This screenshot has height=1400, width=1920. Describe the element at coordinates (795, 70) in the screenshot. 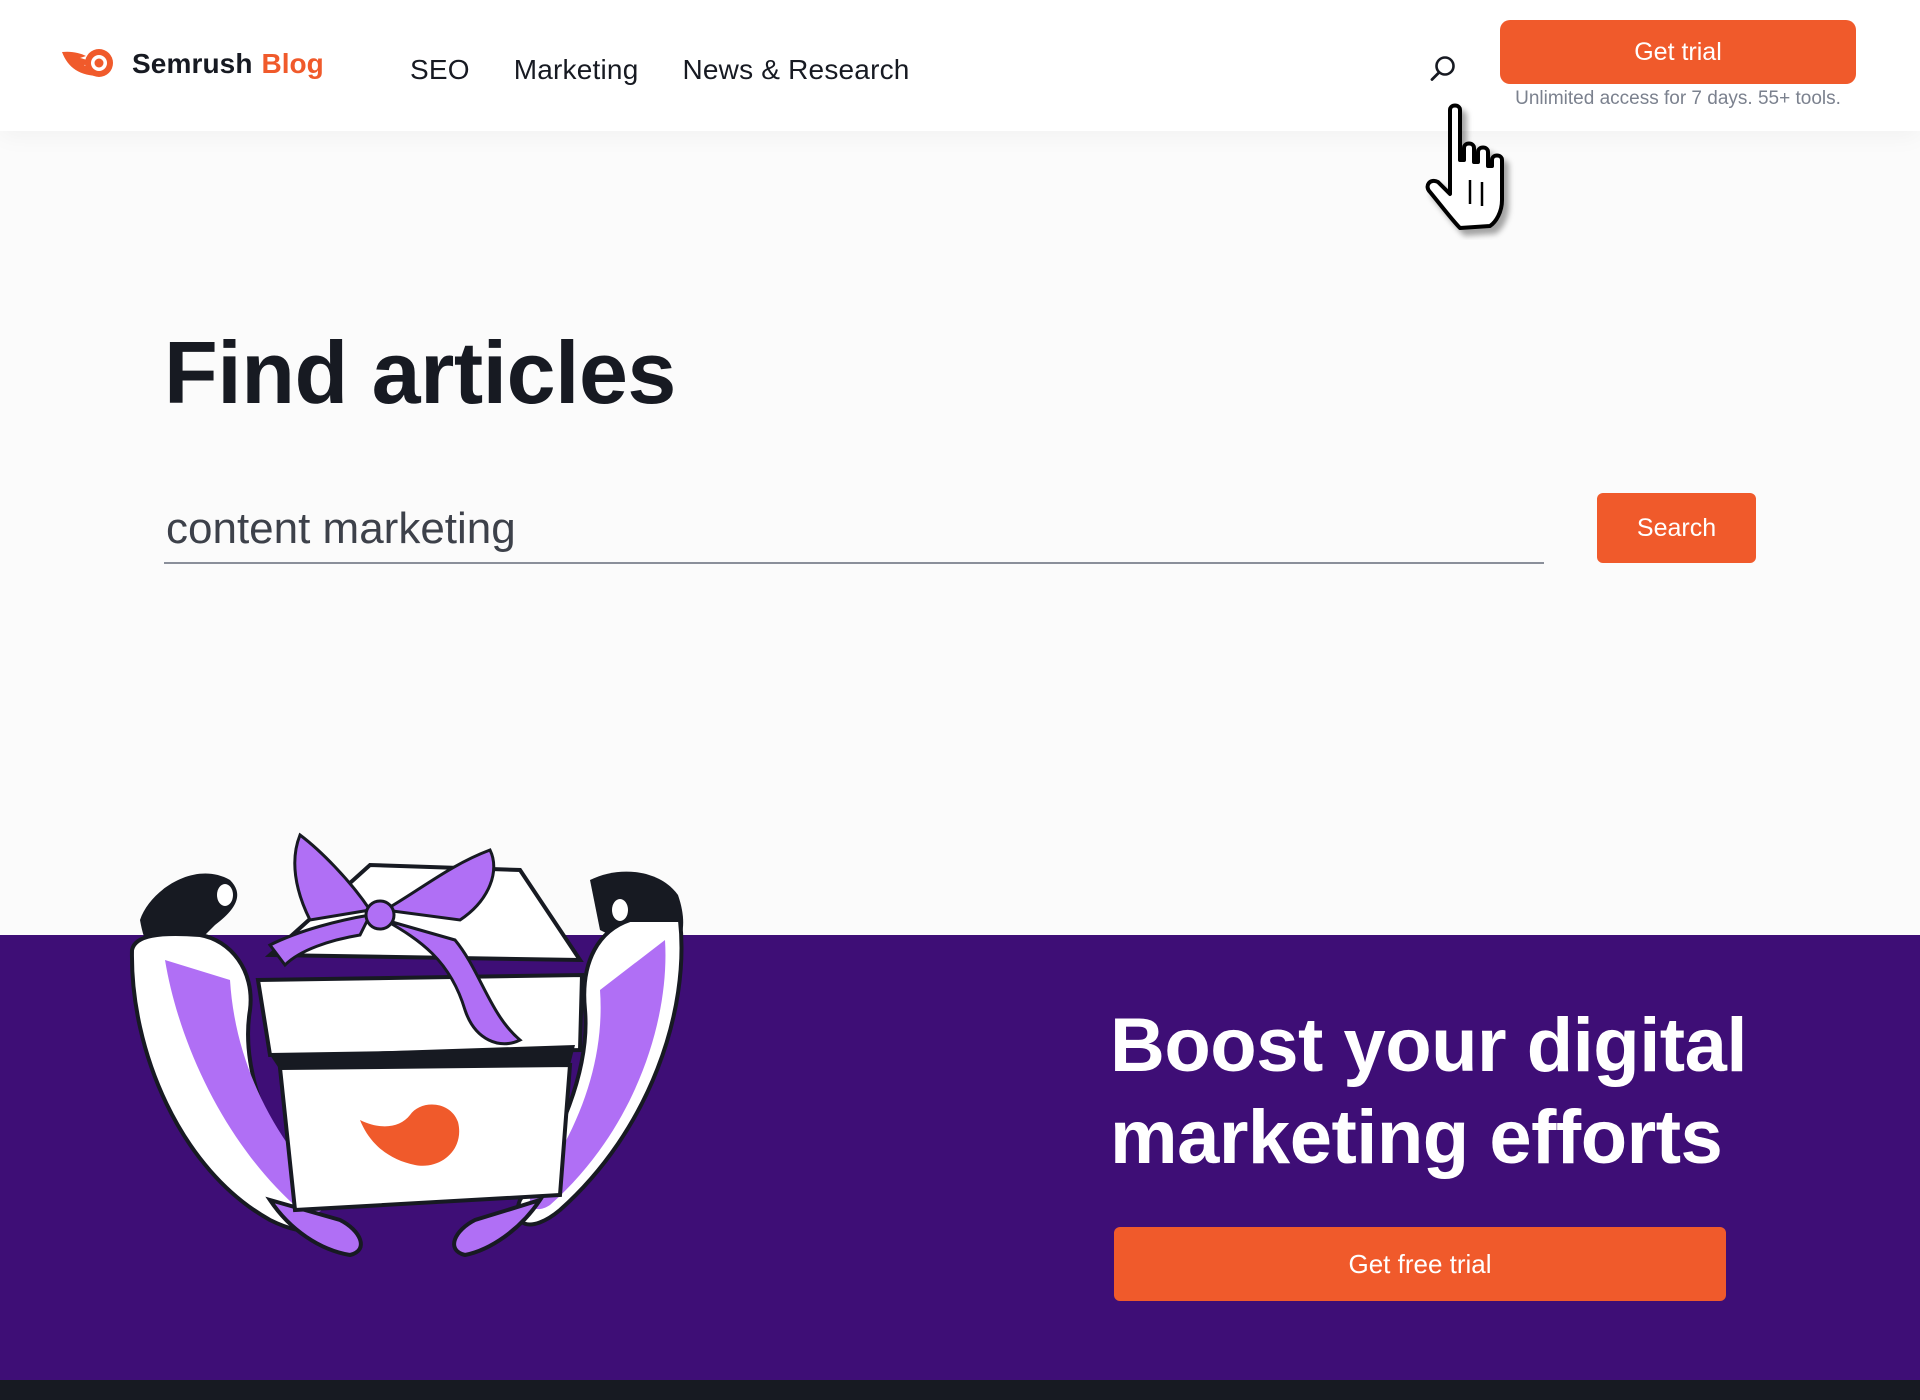

I see `nav-item-news-research: News & Research` at that location.